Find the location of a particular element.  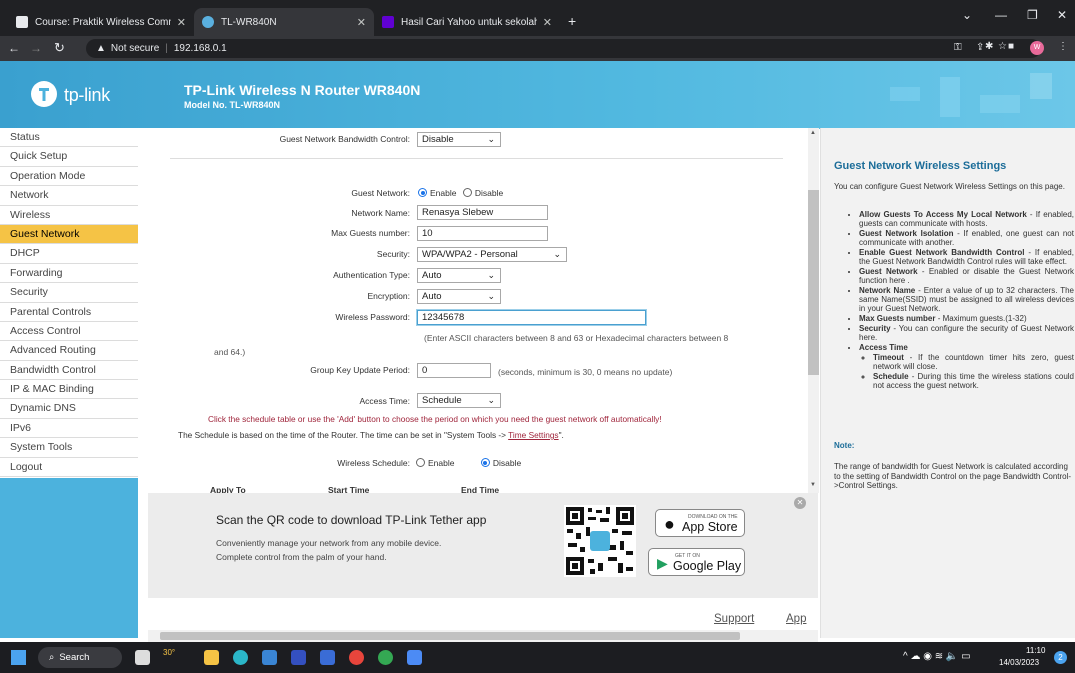

sidebar-item-ipv6: IPv6 is located at coordinates (69, 428).